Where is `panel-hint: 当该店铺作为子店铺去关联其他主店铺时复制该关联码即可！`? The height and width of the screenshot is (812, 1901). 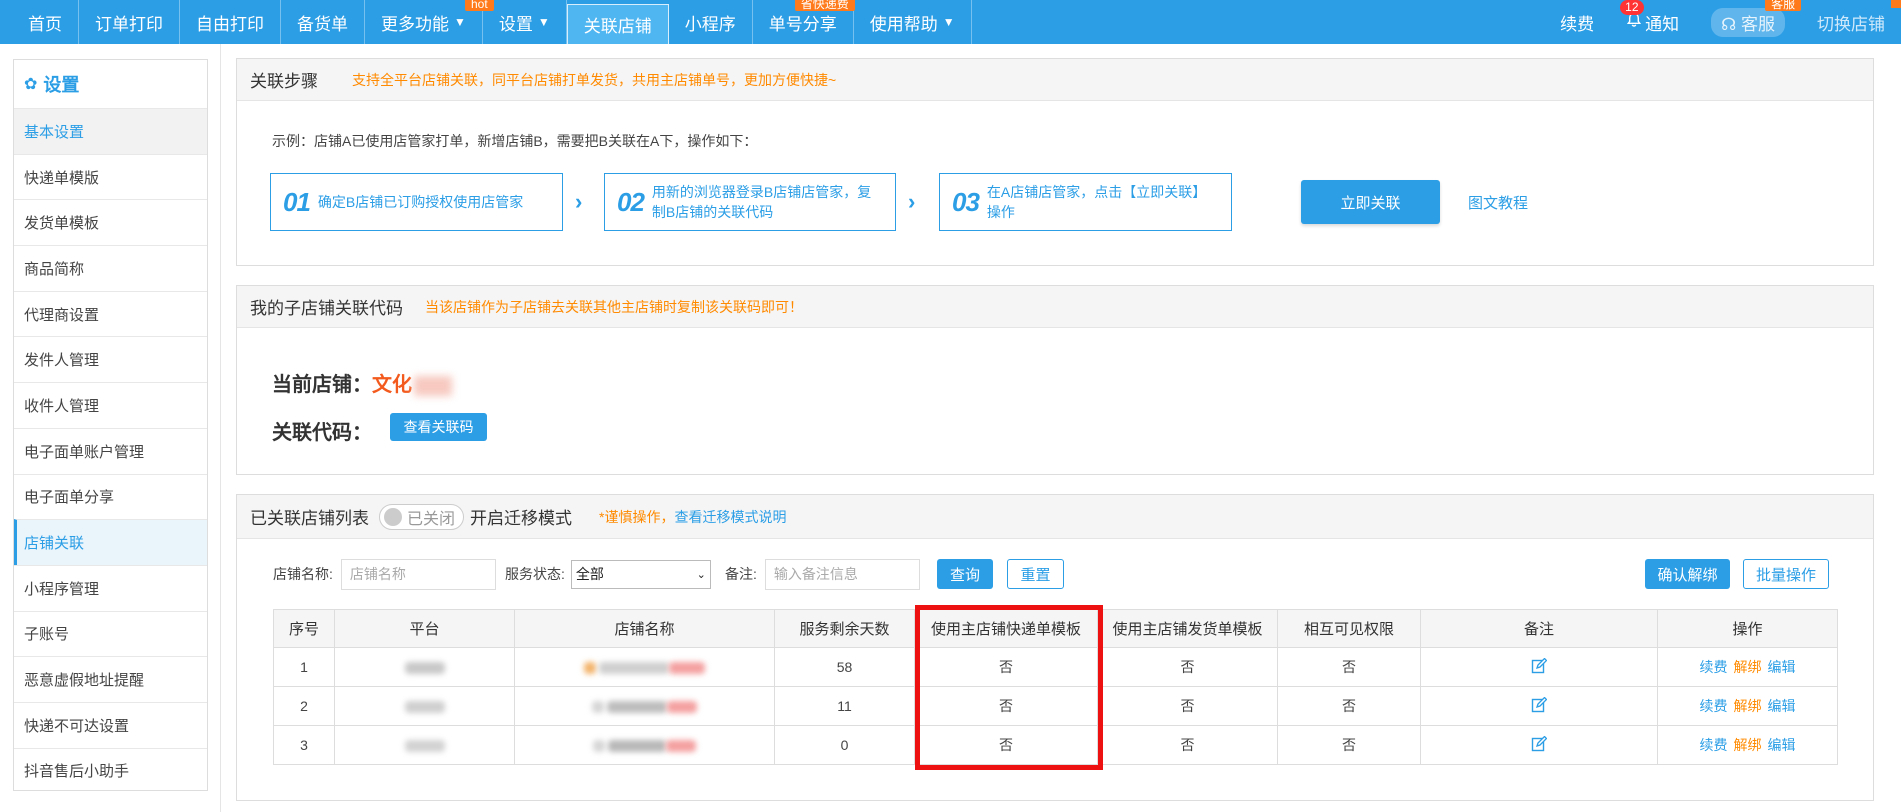
panel-hint: 当该店铺作为子店铺去关联其他主店铺时复制该关联码即可！ is located at coordinates (614, 306).